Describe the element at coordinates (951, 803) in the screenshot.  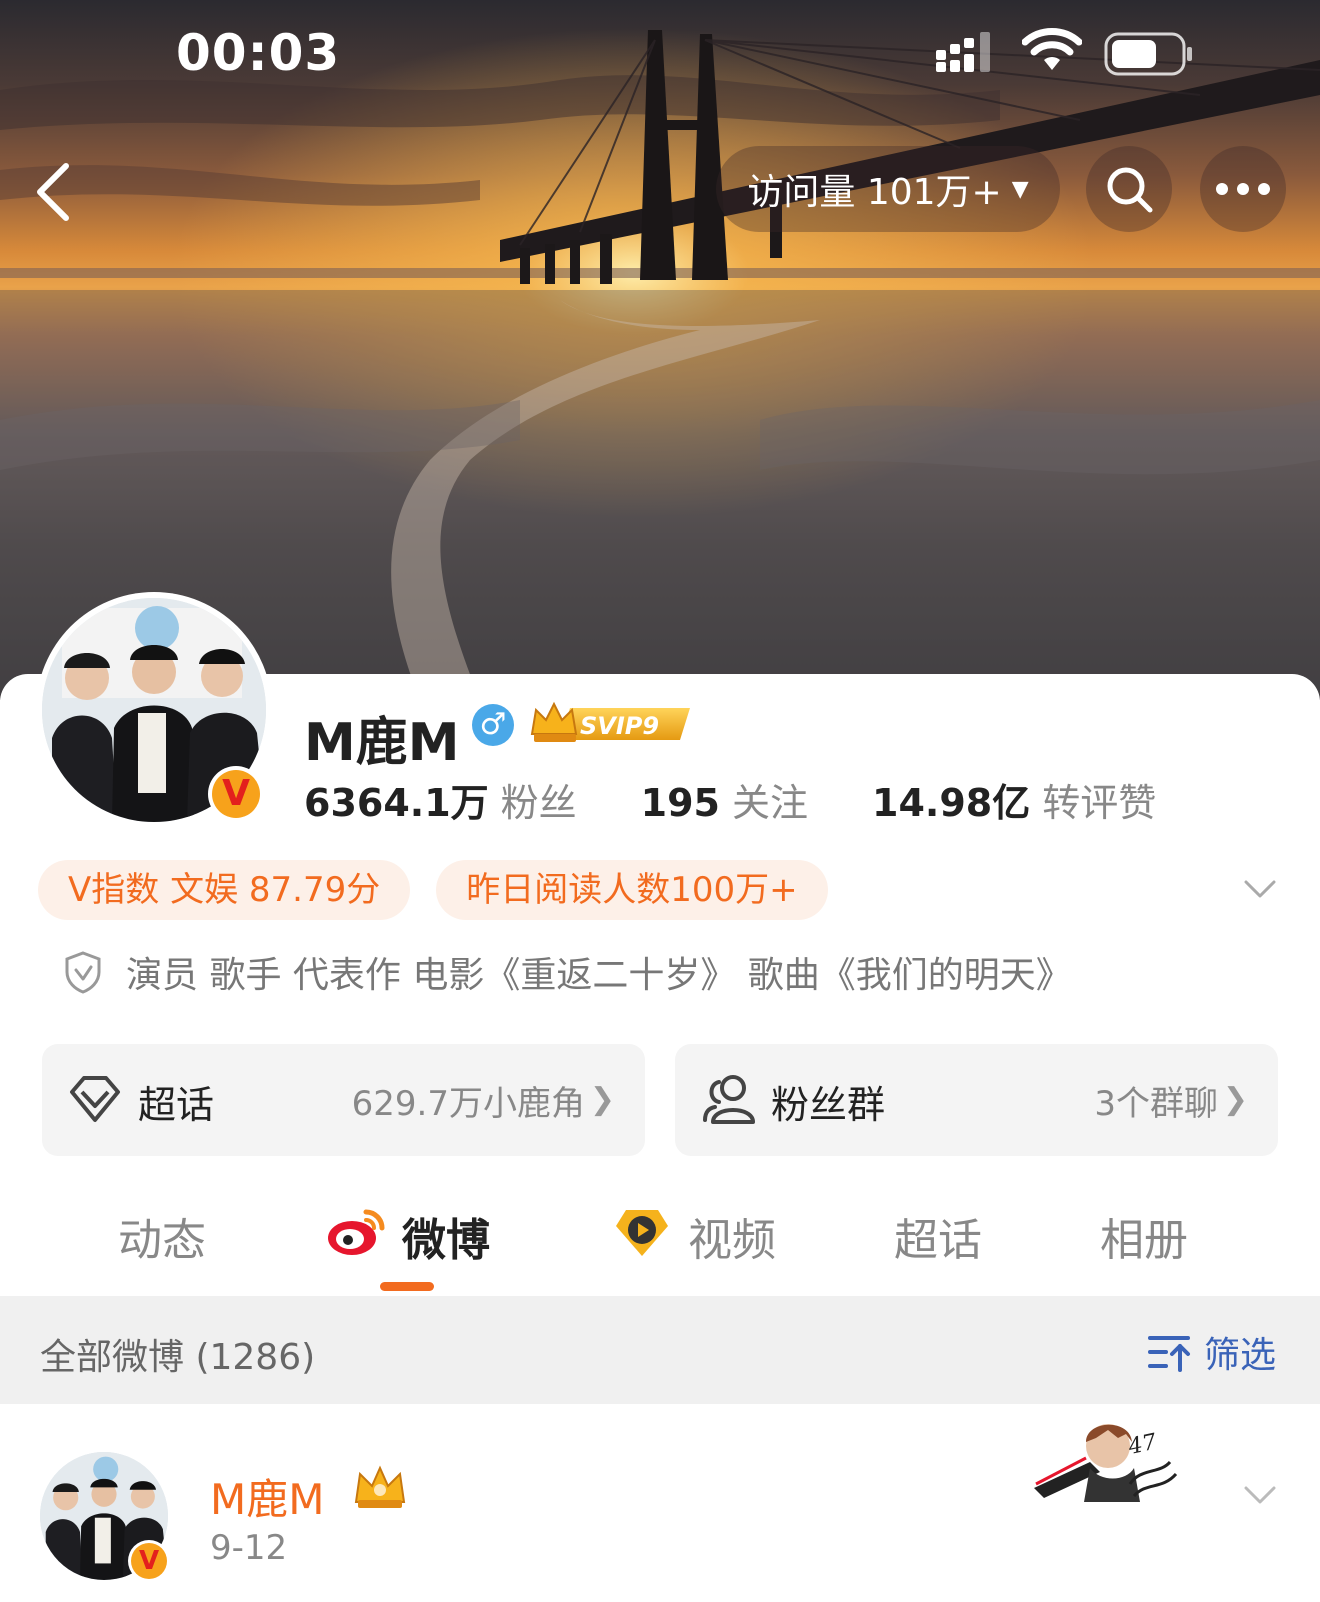
I see `stat-value: 14.98亿` at that location.